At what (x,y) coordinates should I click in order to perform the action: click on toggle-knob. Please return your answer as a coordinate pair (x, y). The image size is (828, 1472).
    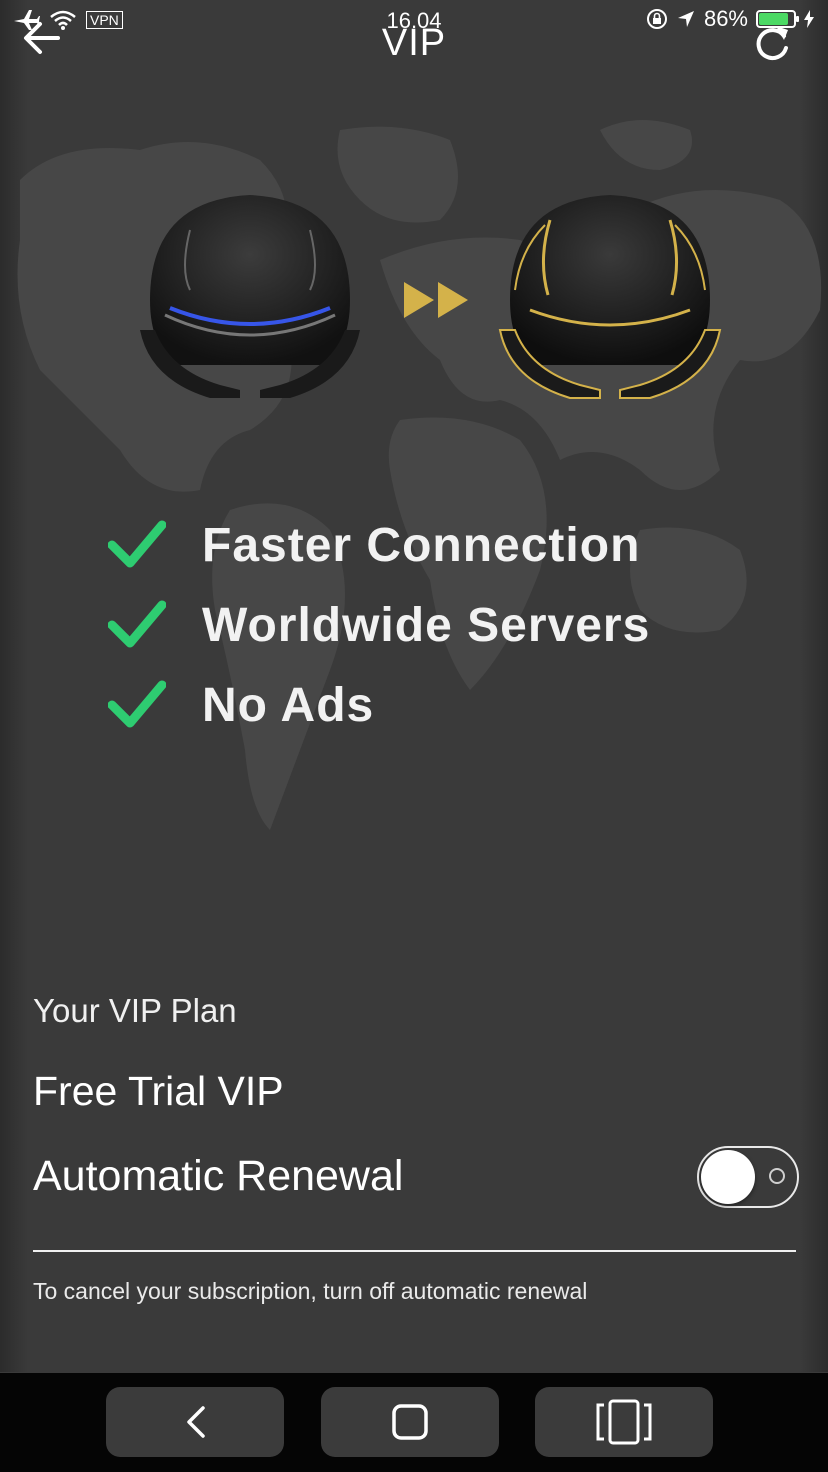
    Looking at the image, I should click on (728, 1177).